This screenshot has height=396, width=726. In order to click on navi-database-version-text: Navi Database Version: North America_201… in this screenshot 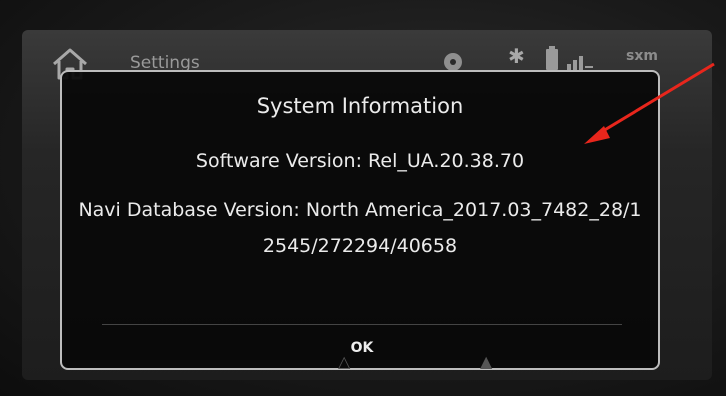, I will do `click(360, 228)`.